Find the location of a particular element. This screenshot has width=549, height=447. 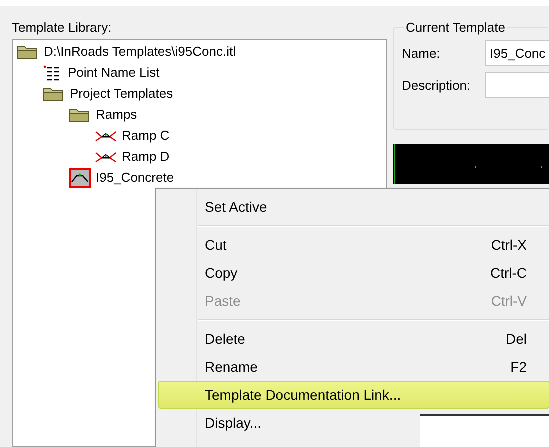

tree-item: Ramp C is located at coordinates (146, 135).